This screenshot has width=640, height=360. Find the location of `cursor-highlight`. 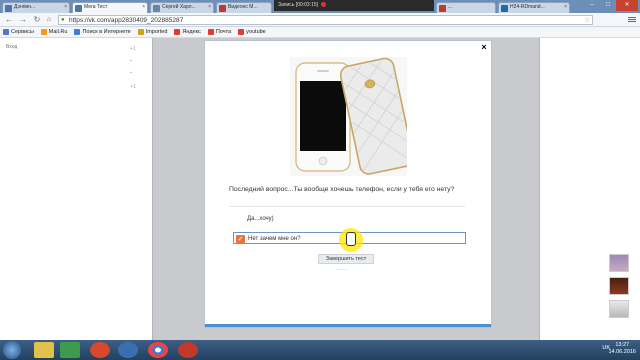

cursor-highlight is located at coordinates (351, 240).